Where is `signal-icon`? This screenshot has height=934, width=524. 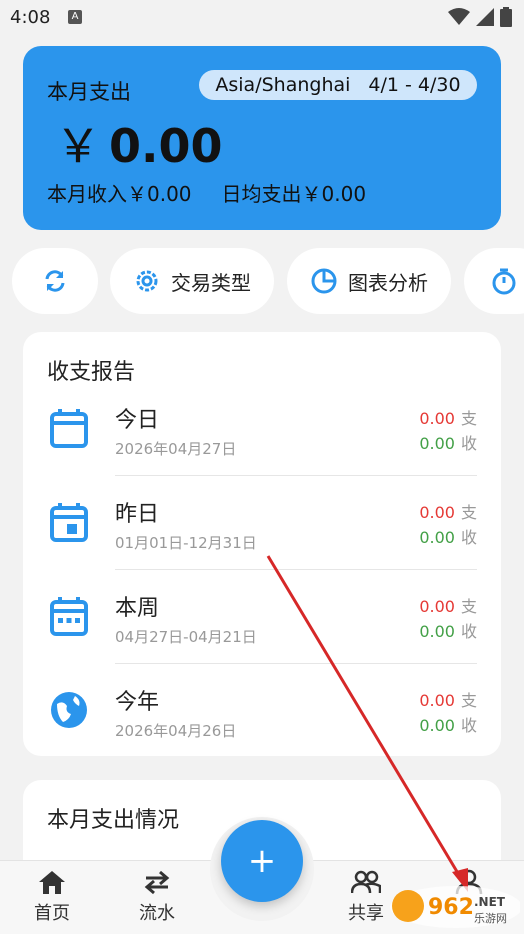
signal-icon is located at coordinates (485, 17).